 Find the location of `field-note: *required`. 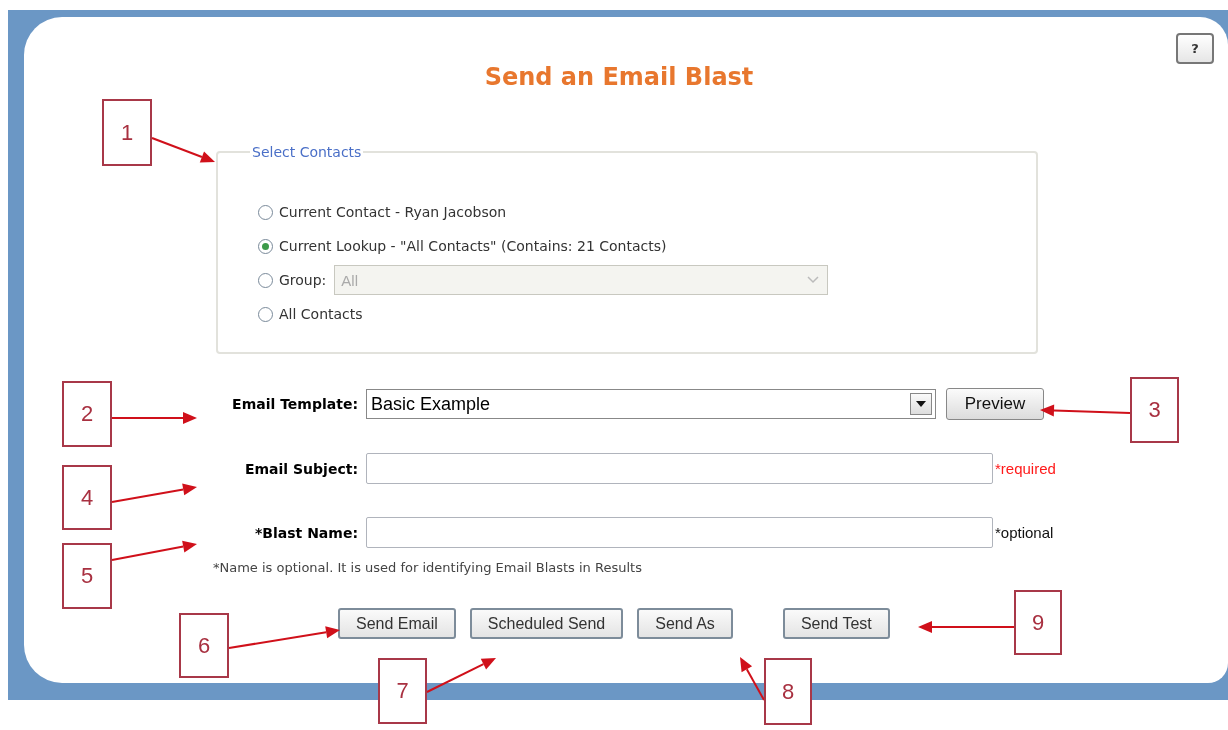

field-note: *required is located at coordinates (1025, 468).